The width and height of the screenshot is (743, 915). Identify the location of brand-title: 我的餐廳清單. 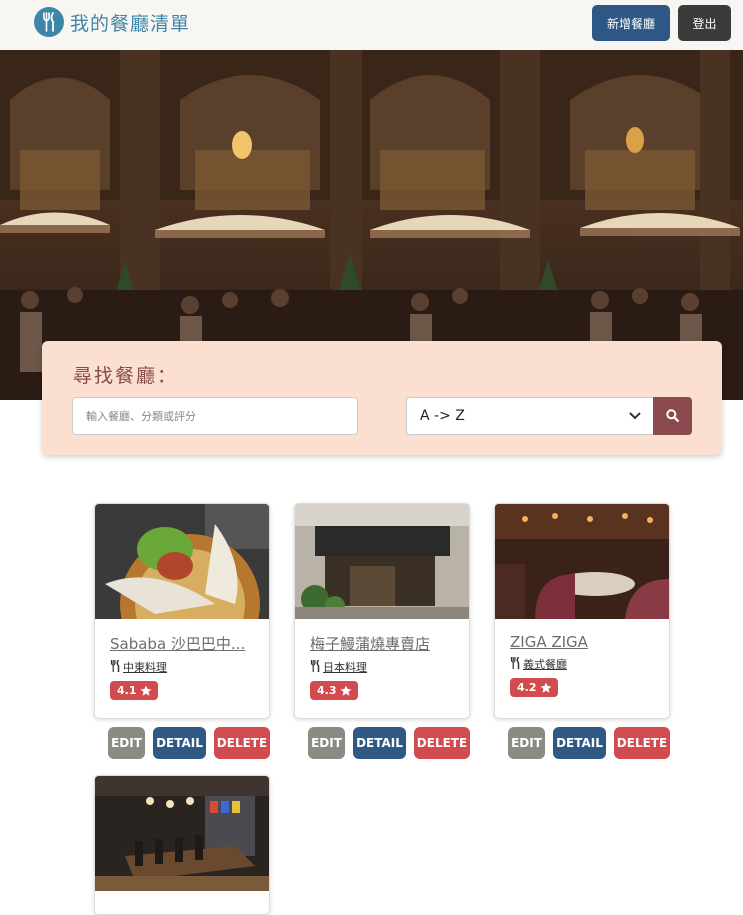
(130, 23).